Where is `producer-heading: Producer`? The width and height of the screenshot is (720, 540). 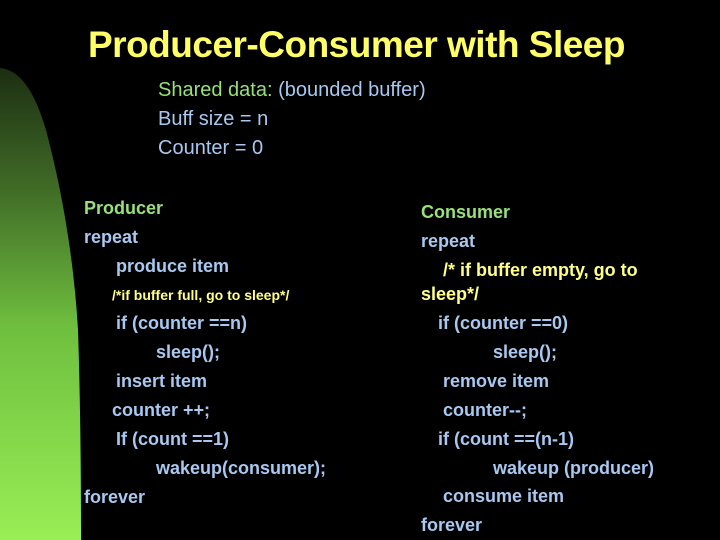 producer-heading: Producer is located at coordinates (124, 208).